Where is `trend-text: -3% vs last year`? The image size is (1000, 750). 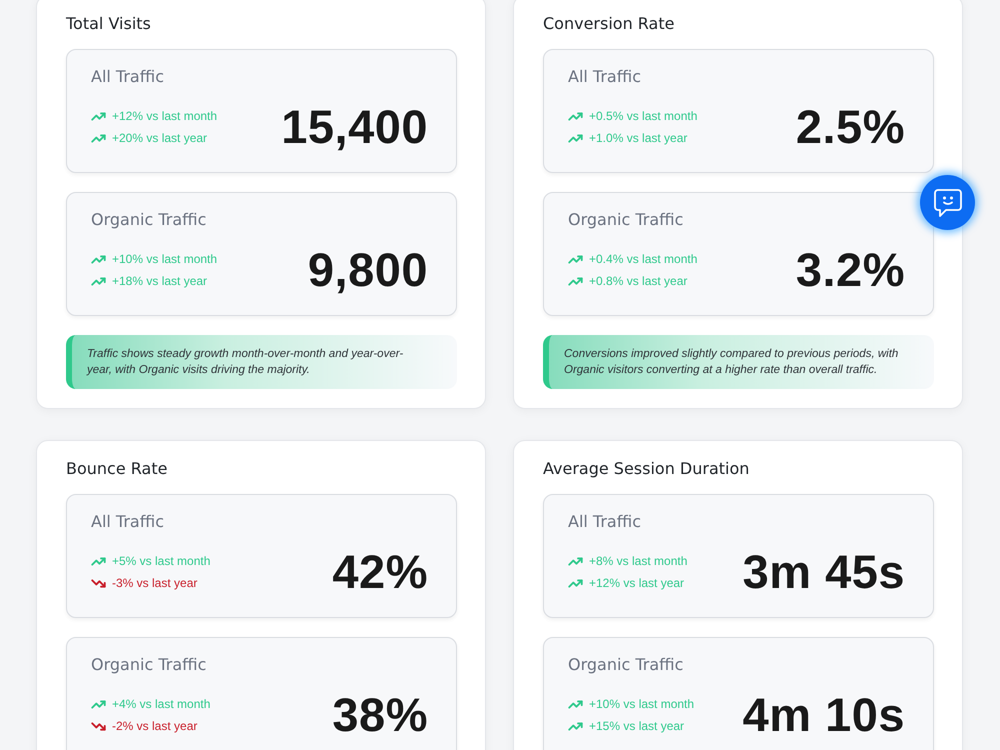 trend-text: -3% vs last year is located at coordinates (155, 583).